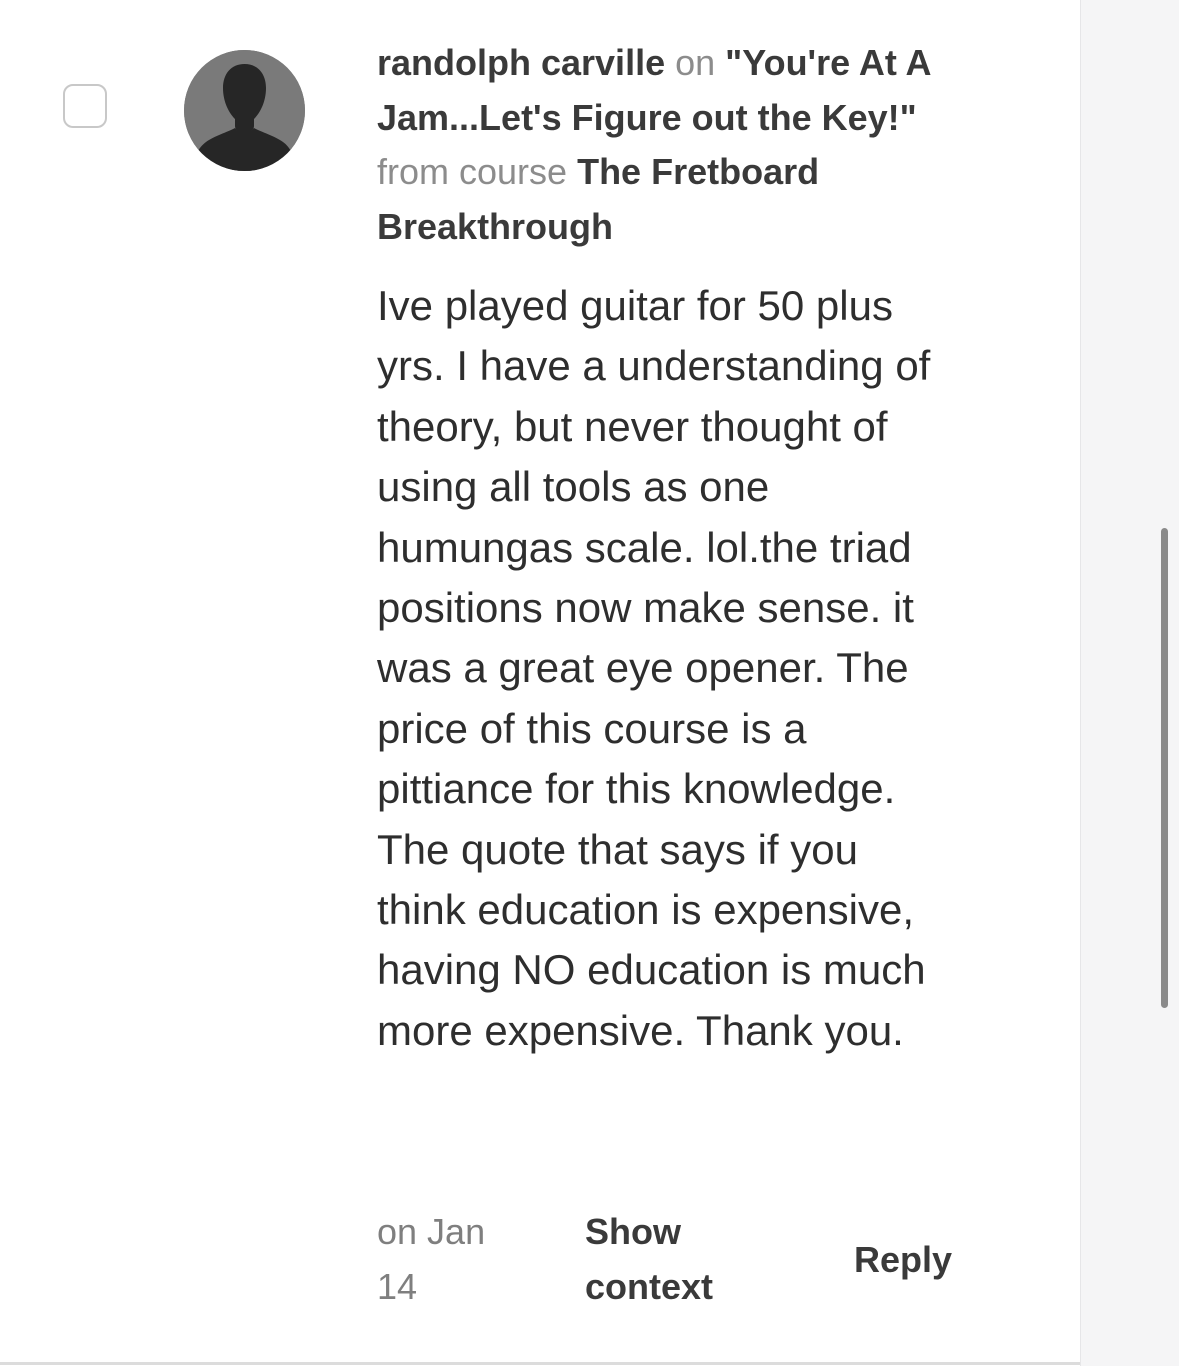 This screenshot has width=1179, height=1366. Describe the element at coordinates (431, 1259) in the screenshot. I see `comment-date: on Jan 14` at that location.